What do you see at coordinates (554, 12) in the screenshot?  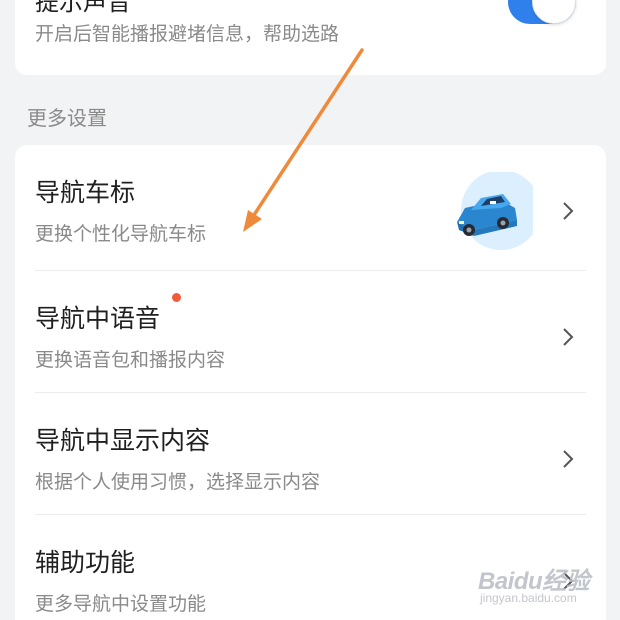 I see `toggle-knob` at bounding box center [554, 12].